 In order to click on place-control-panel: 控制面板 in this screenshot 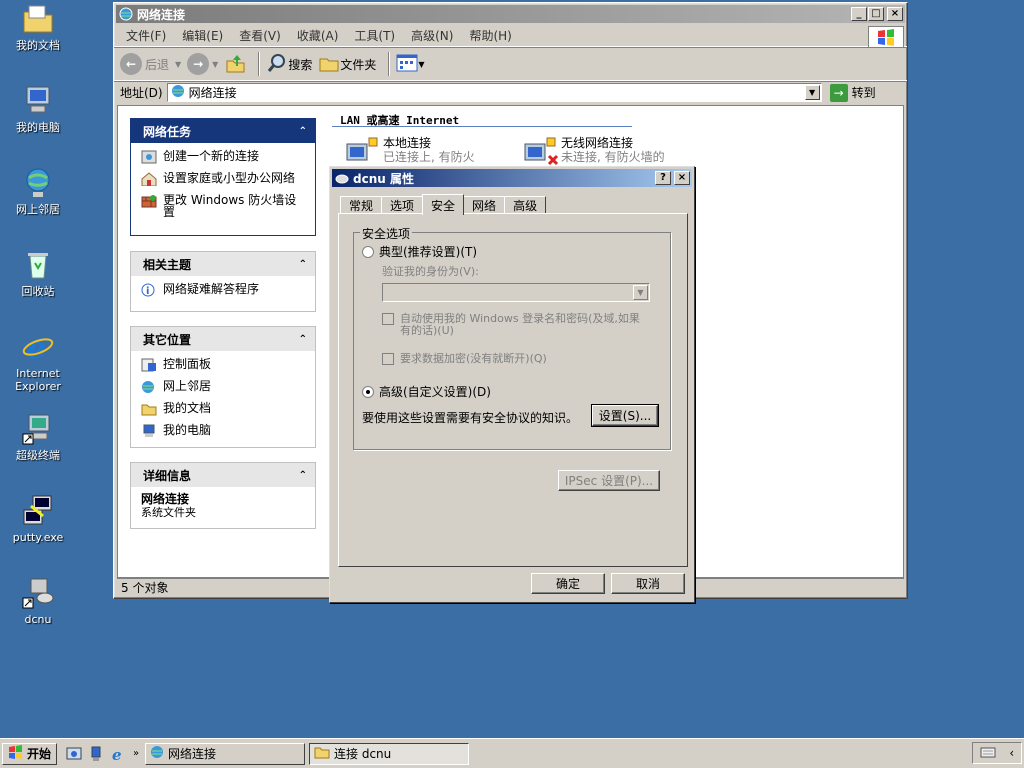, I will do `click(224, 365)`.